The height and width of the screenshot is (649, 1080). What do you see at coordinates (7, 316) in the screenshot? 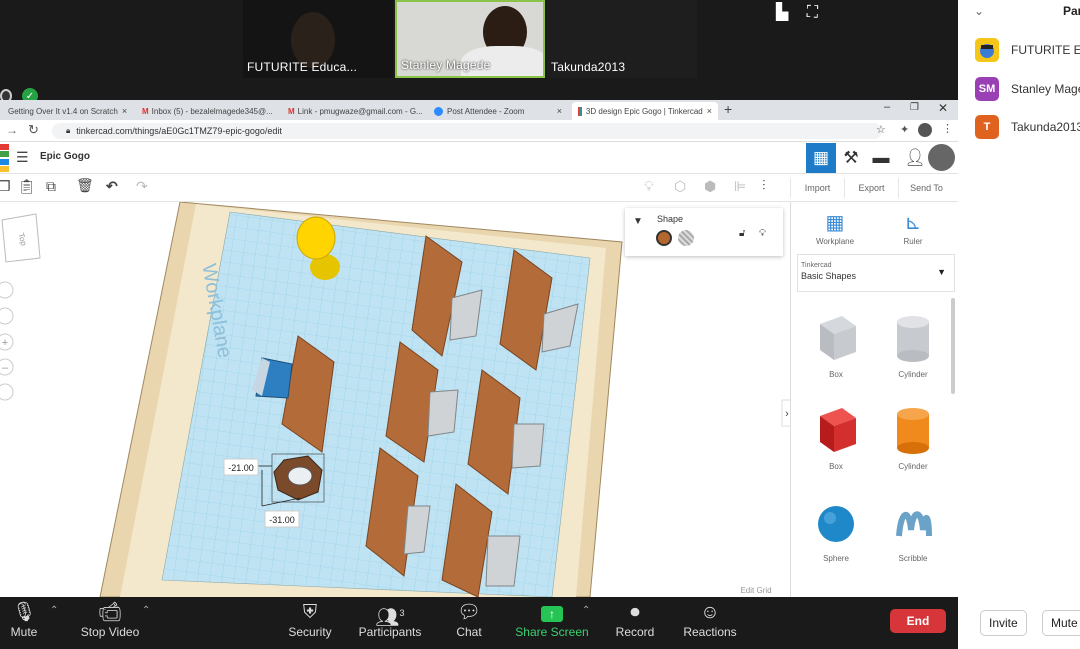
I see `fit-view-icon` at bounding box center [7, 316].